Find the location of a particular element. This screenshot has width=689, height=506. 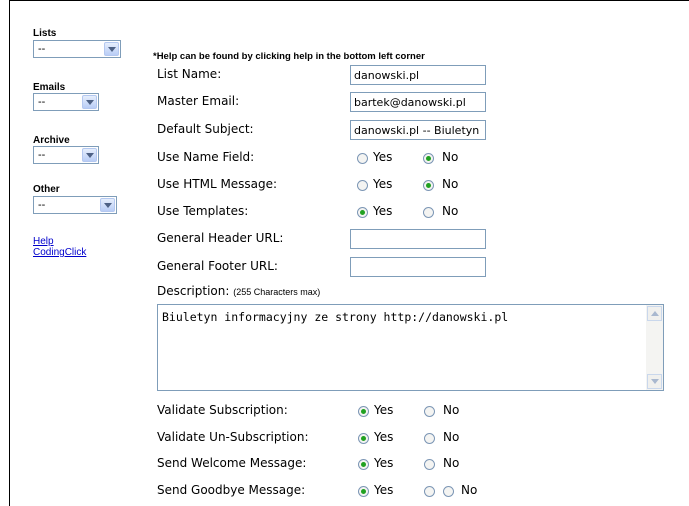

use-name-field-no-radio is located at coordinates (428, 158).